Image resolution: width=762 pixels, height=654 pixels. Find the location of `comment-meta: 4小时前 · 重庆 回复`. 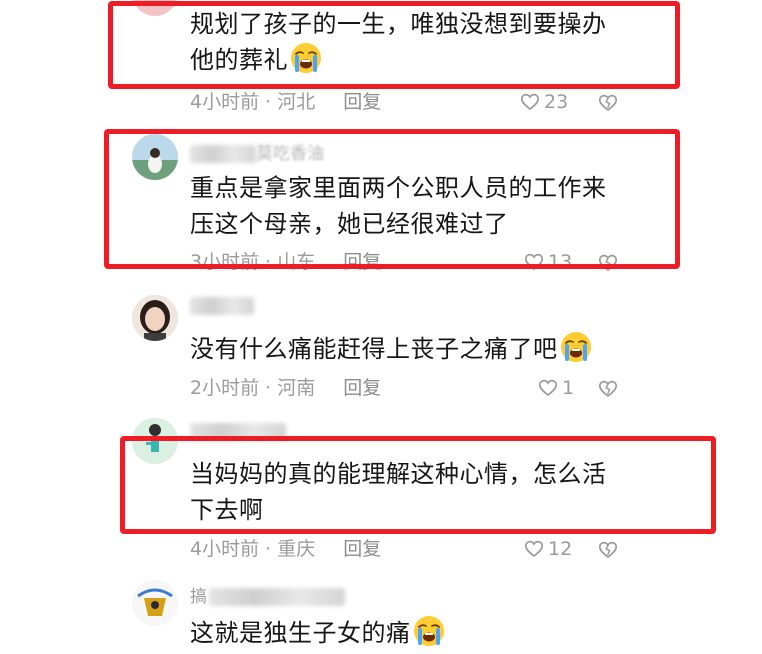

comment-meta: 4小时前 · 重庆 回复 is located at coordinates (286, 549).